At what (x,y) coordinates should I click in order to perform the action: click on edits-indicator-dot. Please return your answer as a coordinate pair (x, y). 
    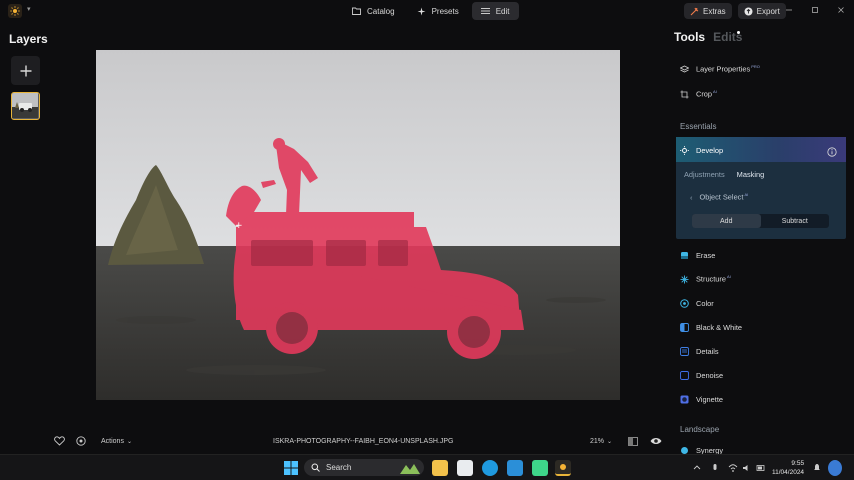
    Looking at the image, I should click on (738, 32).